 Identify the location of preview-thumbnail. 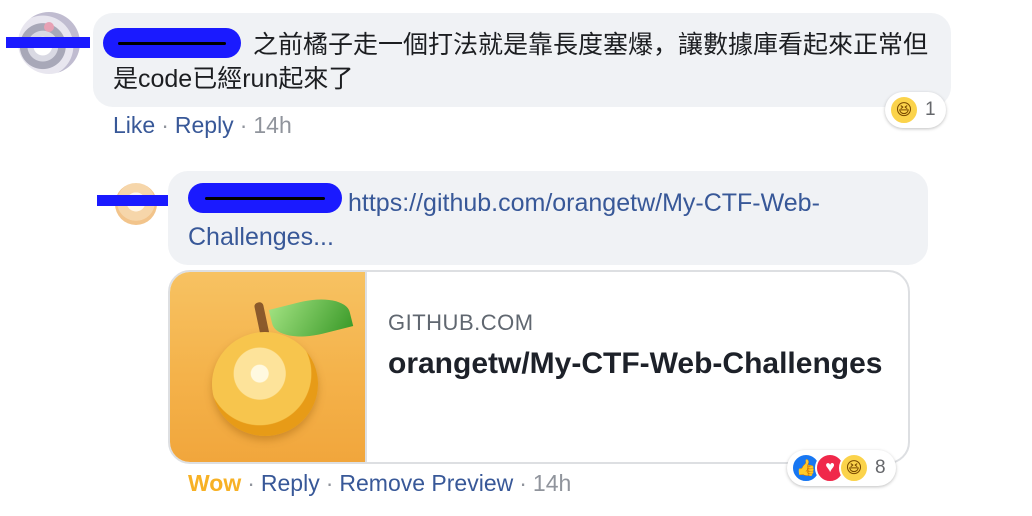
(268, 367).